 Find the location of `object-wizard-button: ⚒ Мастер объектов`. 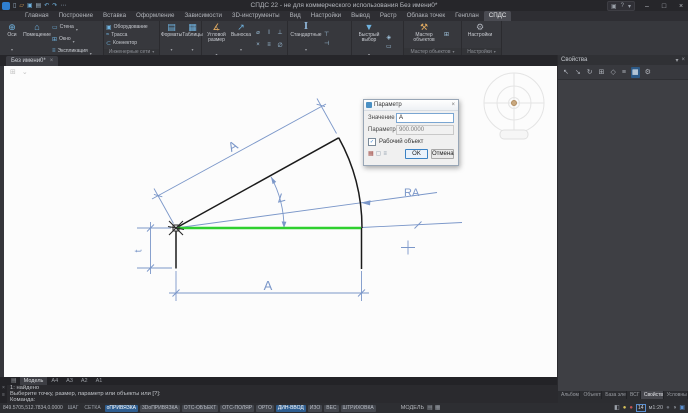

object-wizard-button: ⚒ Мастер объектов is located at coordinates (424, 34).